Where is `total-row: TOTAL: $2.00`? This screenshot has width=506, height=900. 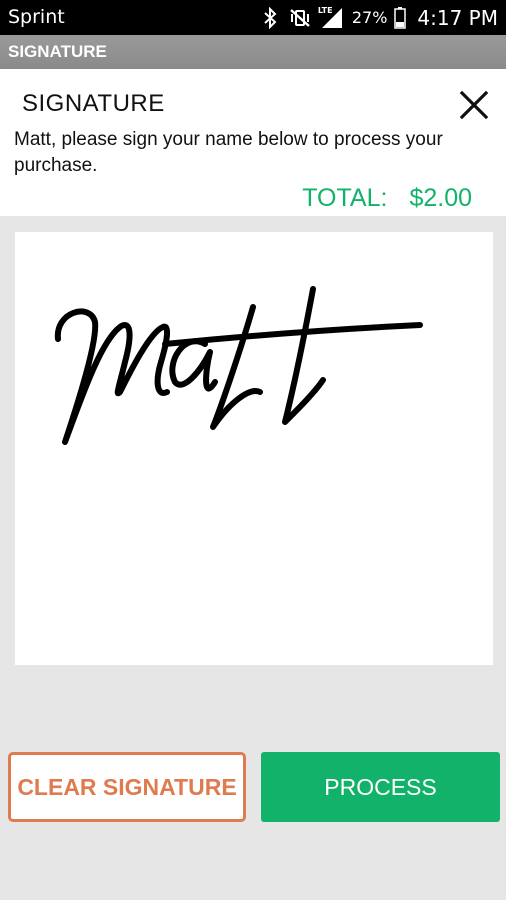 total-row: TOTAL: $2.00 is located at coordinates (387, 198).